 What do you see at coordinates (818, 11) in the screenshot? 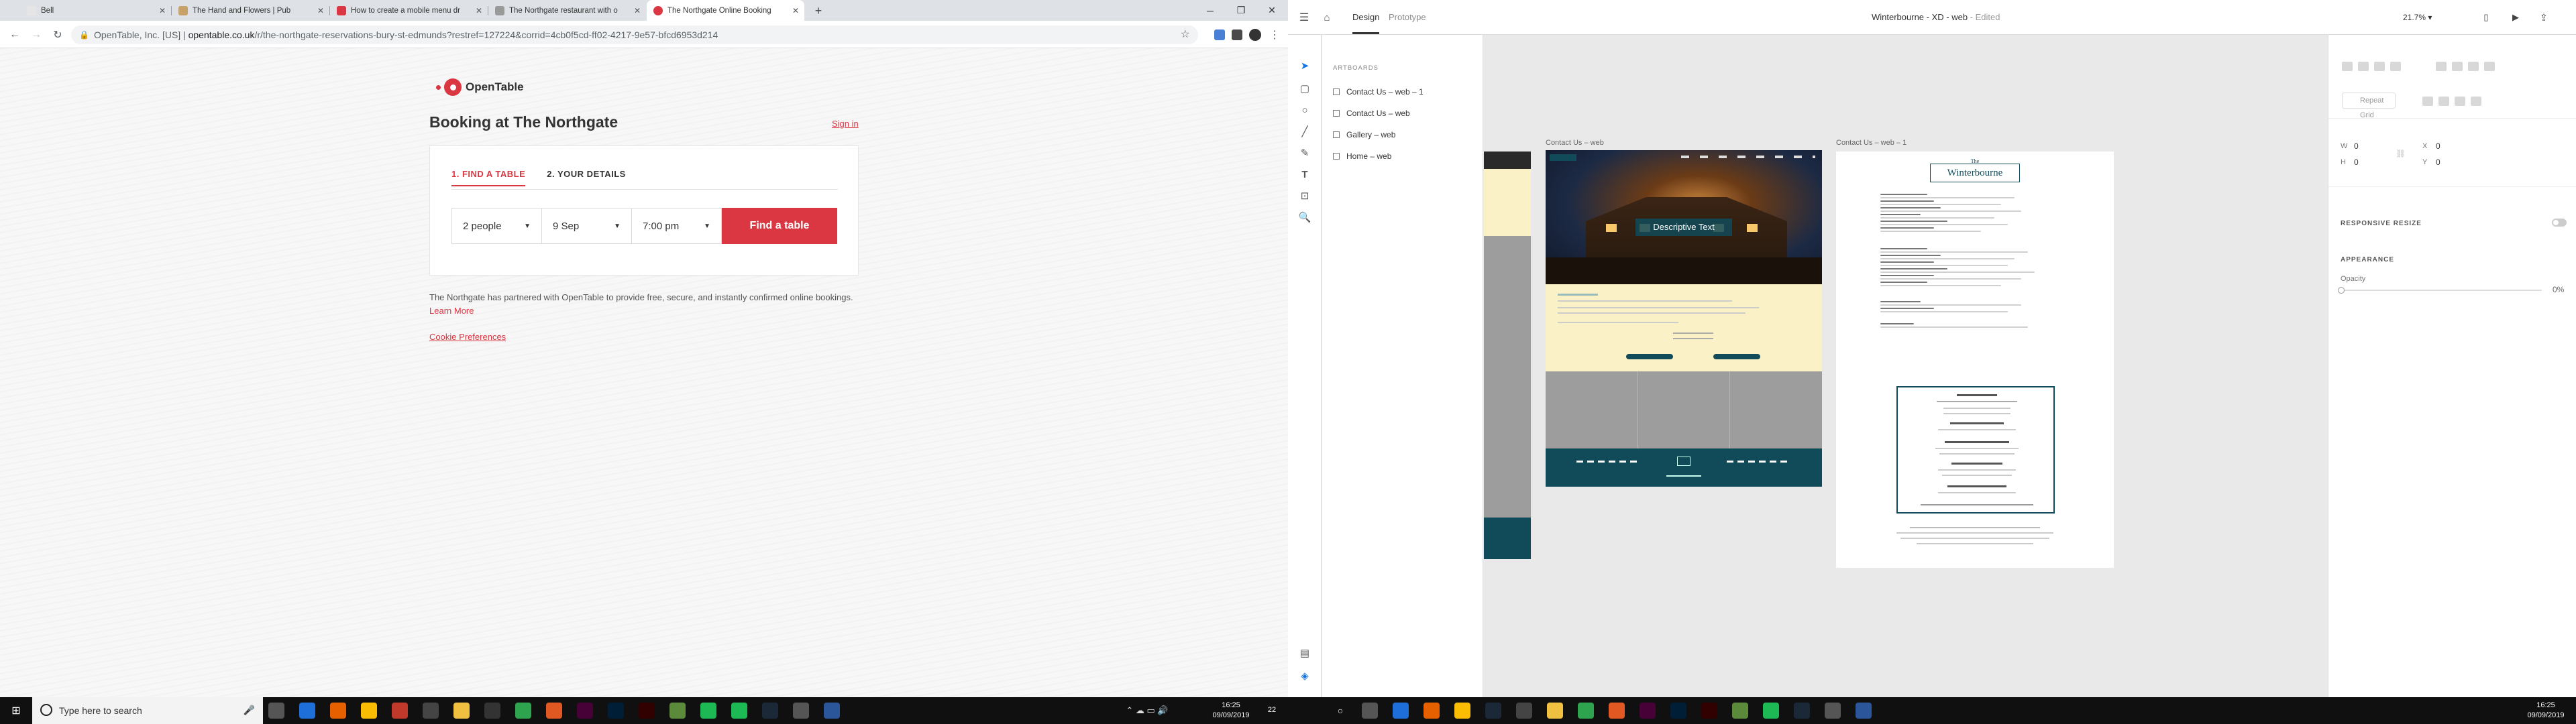
I see `new-tab-icon: +` at bounding box center [818, 11].